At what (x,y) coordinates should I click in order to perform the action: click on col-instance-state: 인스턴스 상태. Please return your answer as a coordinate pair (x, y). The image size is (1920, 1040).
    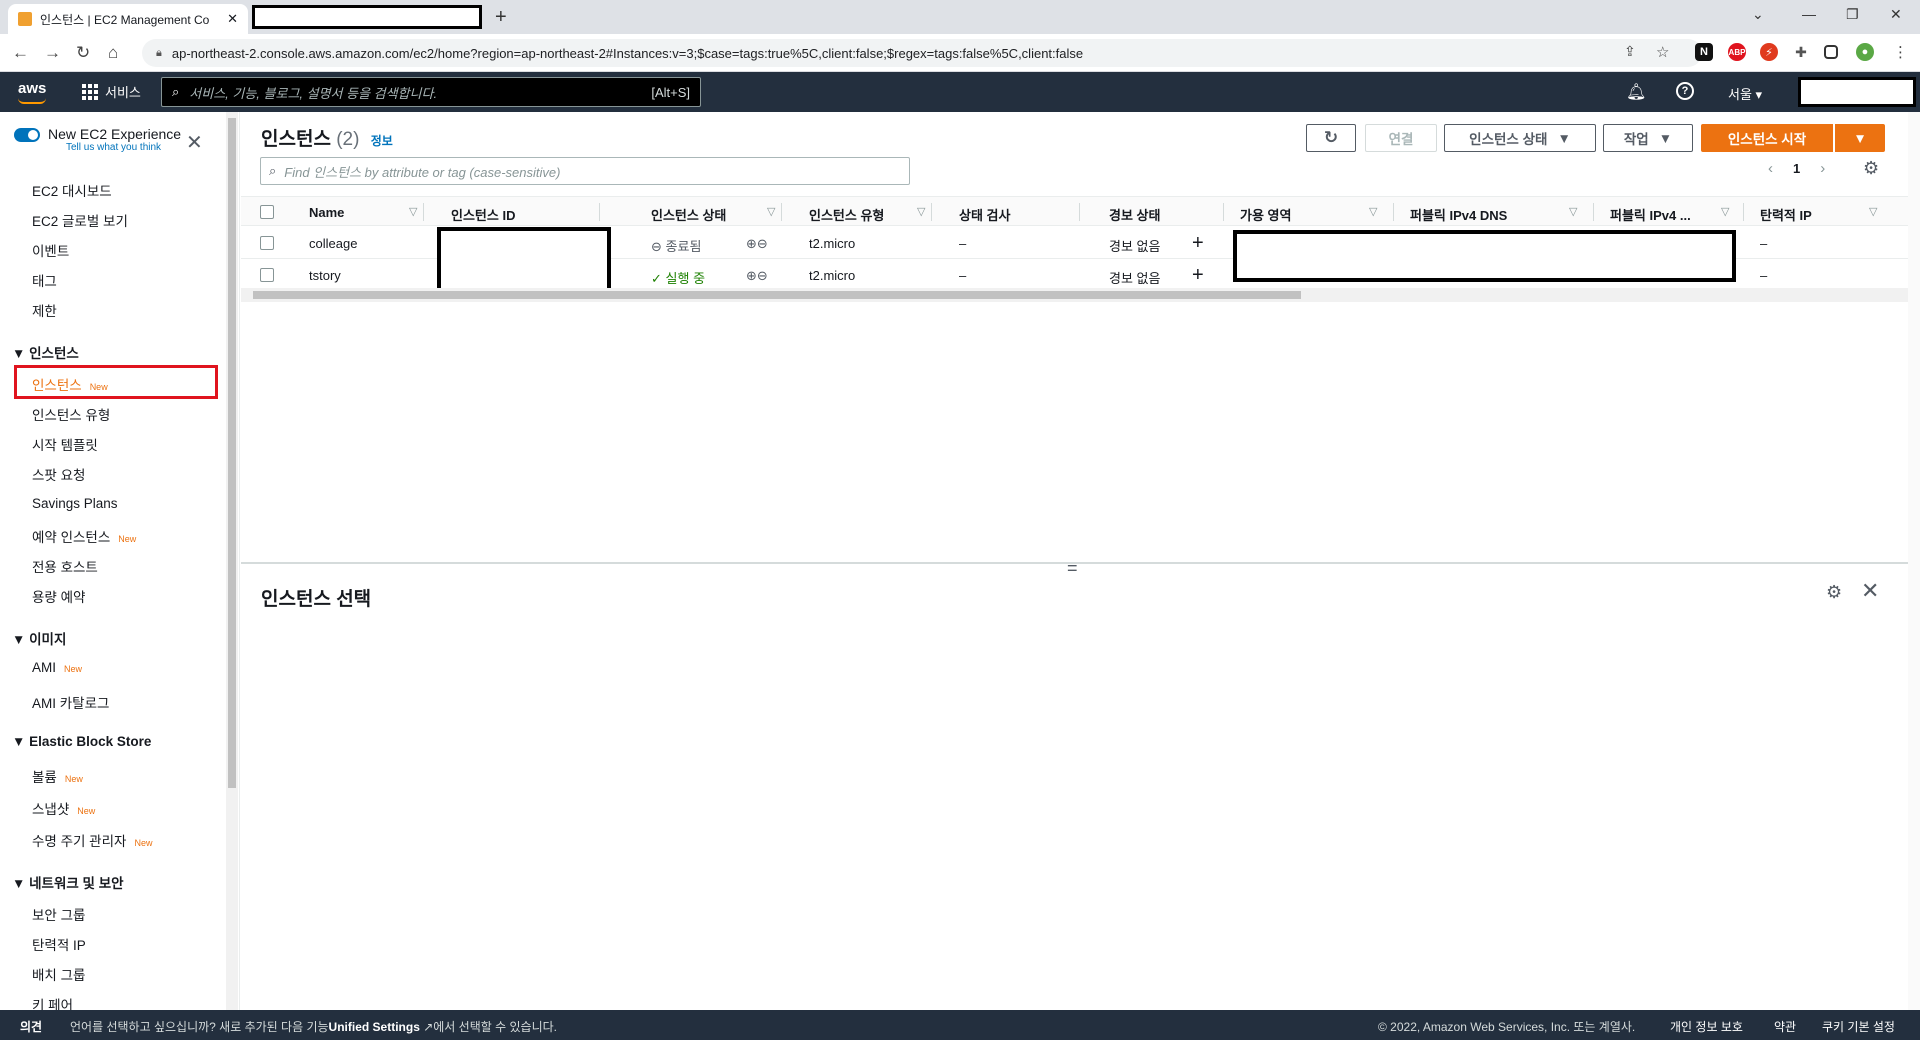
    Looking at the image, I should click on (688, 214).